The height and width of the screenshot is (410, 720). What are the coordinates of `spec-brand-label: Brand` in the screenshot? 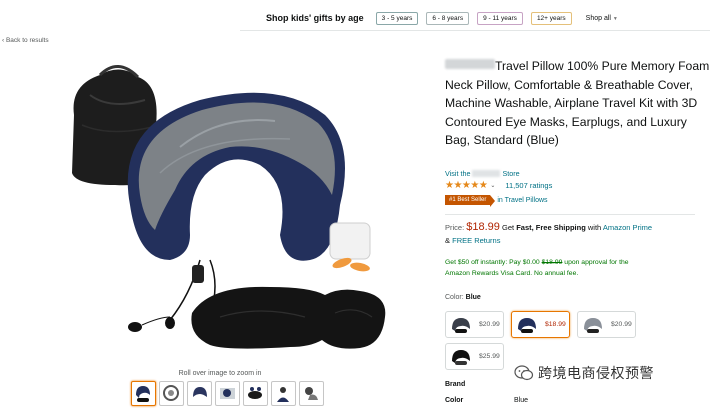 It's located at (455, 384).